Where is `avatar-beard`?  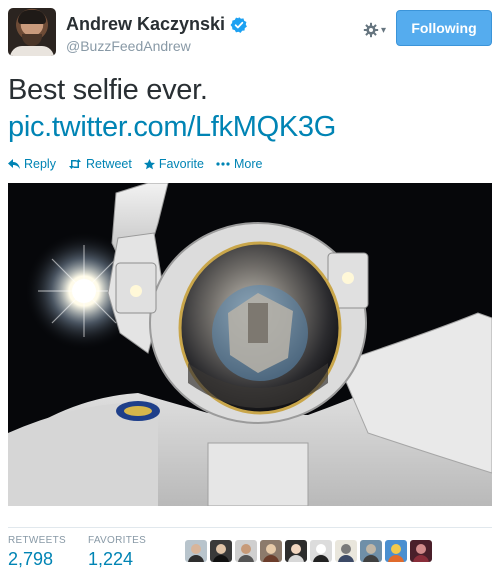
avatar-beard is located at coordinates (32, 40).